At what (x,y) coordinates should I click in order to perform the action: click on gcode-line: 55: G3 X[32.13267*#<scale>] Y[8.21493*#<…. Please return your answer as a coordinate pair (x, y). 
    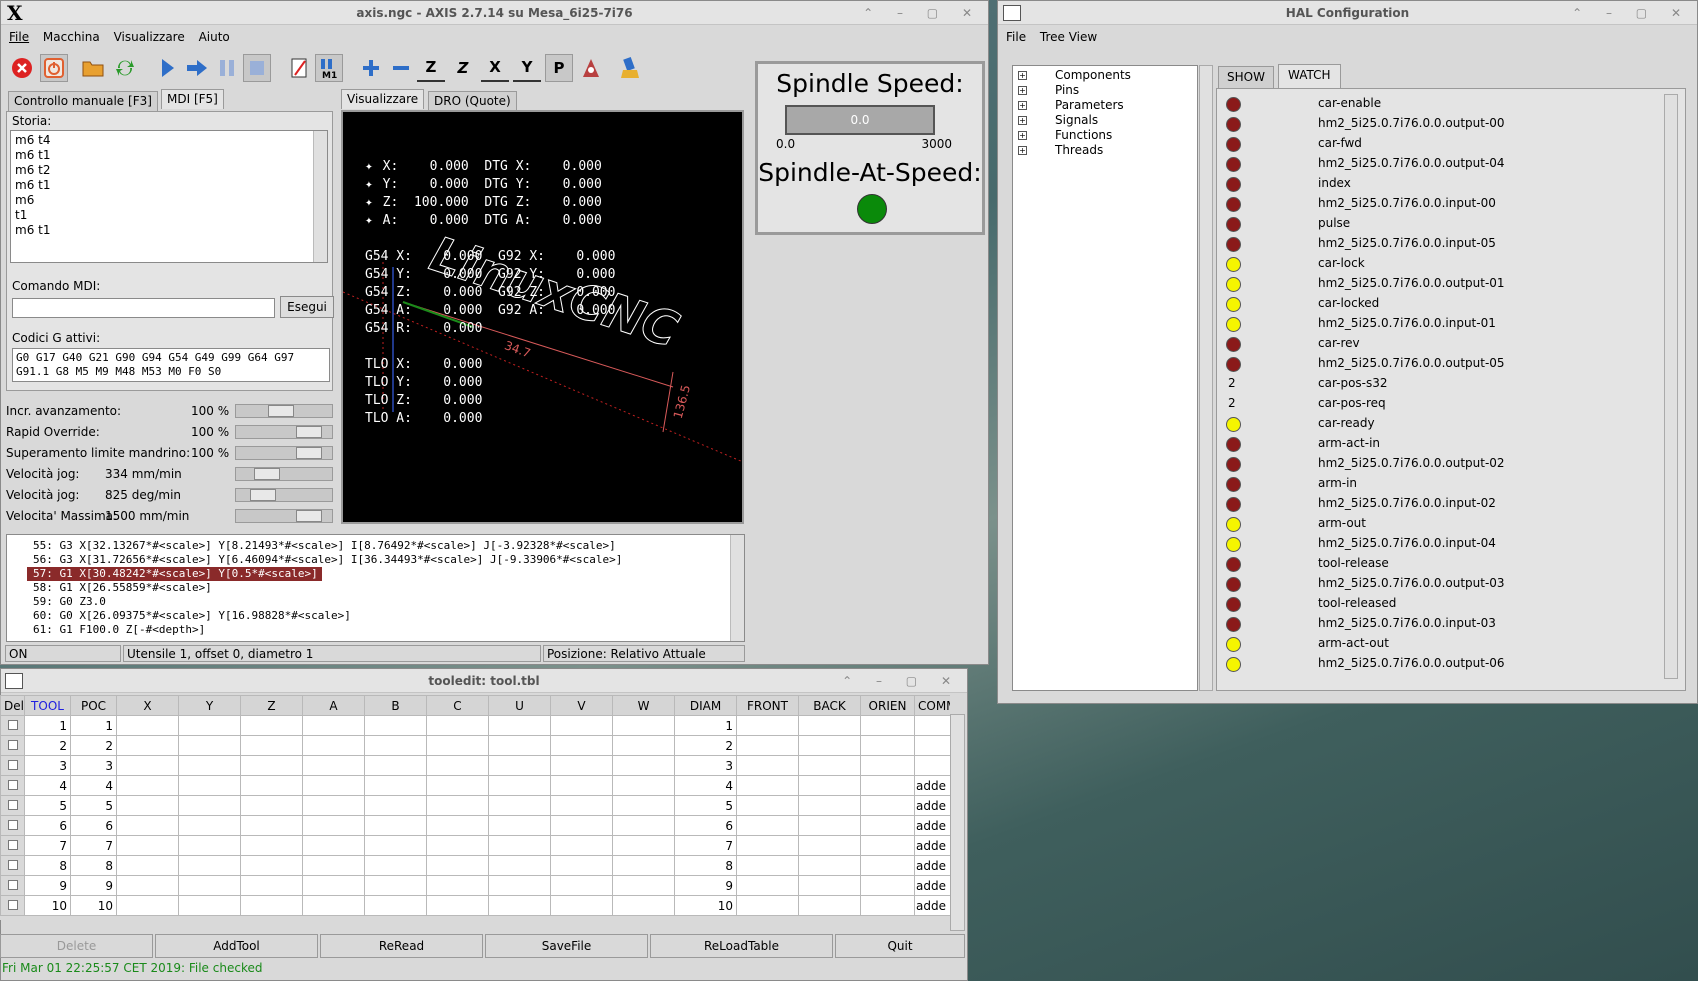
    Looking at the image, I should click on (321, 545).